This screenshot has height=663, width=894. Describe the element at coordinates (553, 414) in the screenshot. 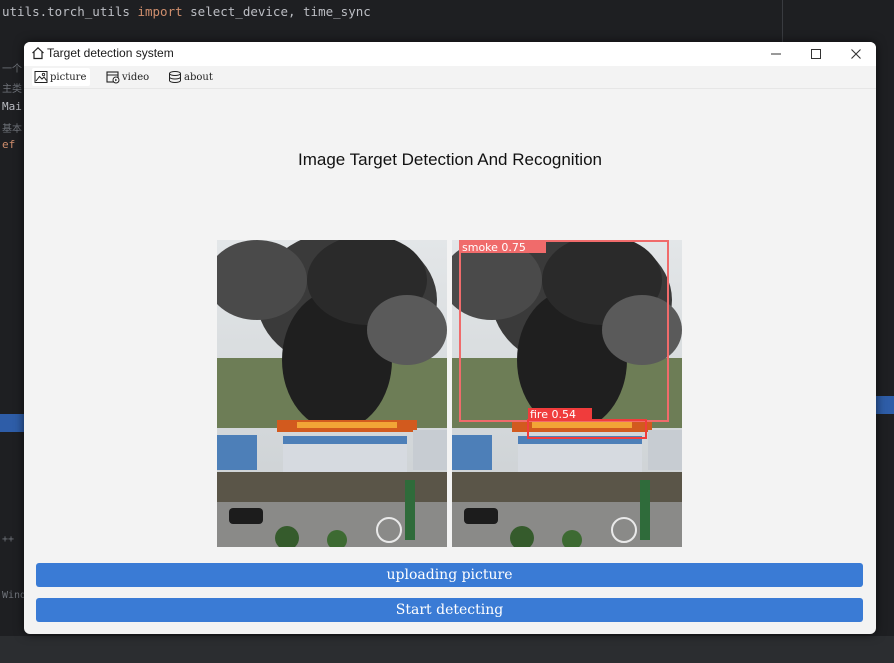

I see `fire-label: fire 0.54` at that location.